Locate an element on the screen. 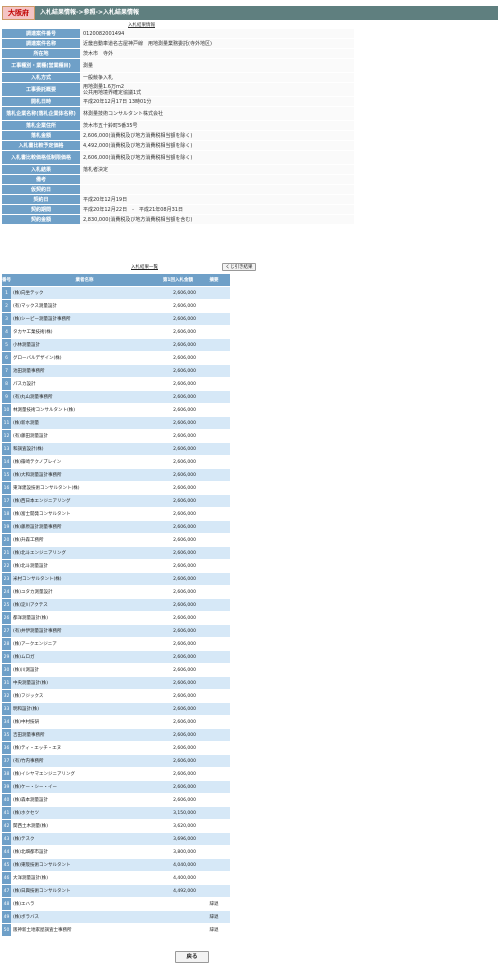 This screenshot has height=968, width=500. info-row: 入札書比較予定価格 4,492,000(消費税及び地方消費税相当額を除く) is located at coordinates (178, 145).